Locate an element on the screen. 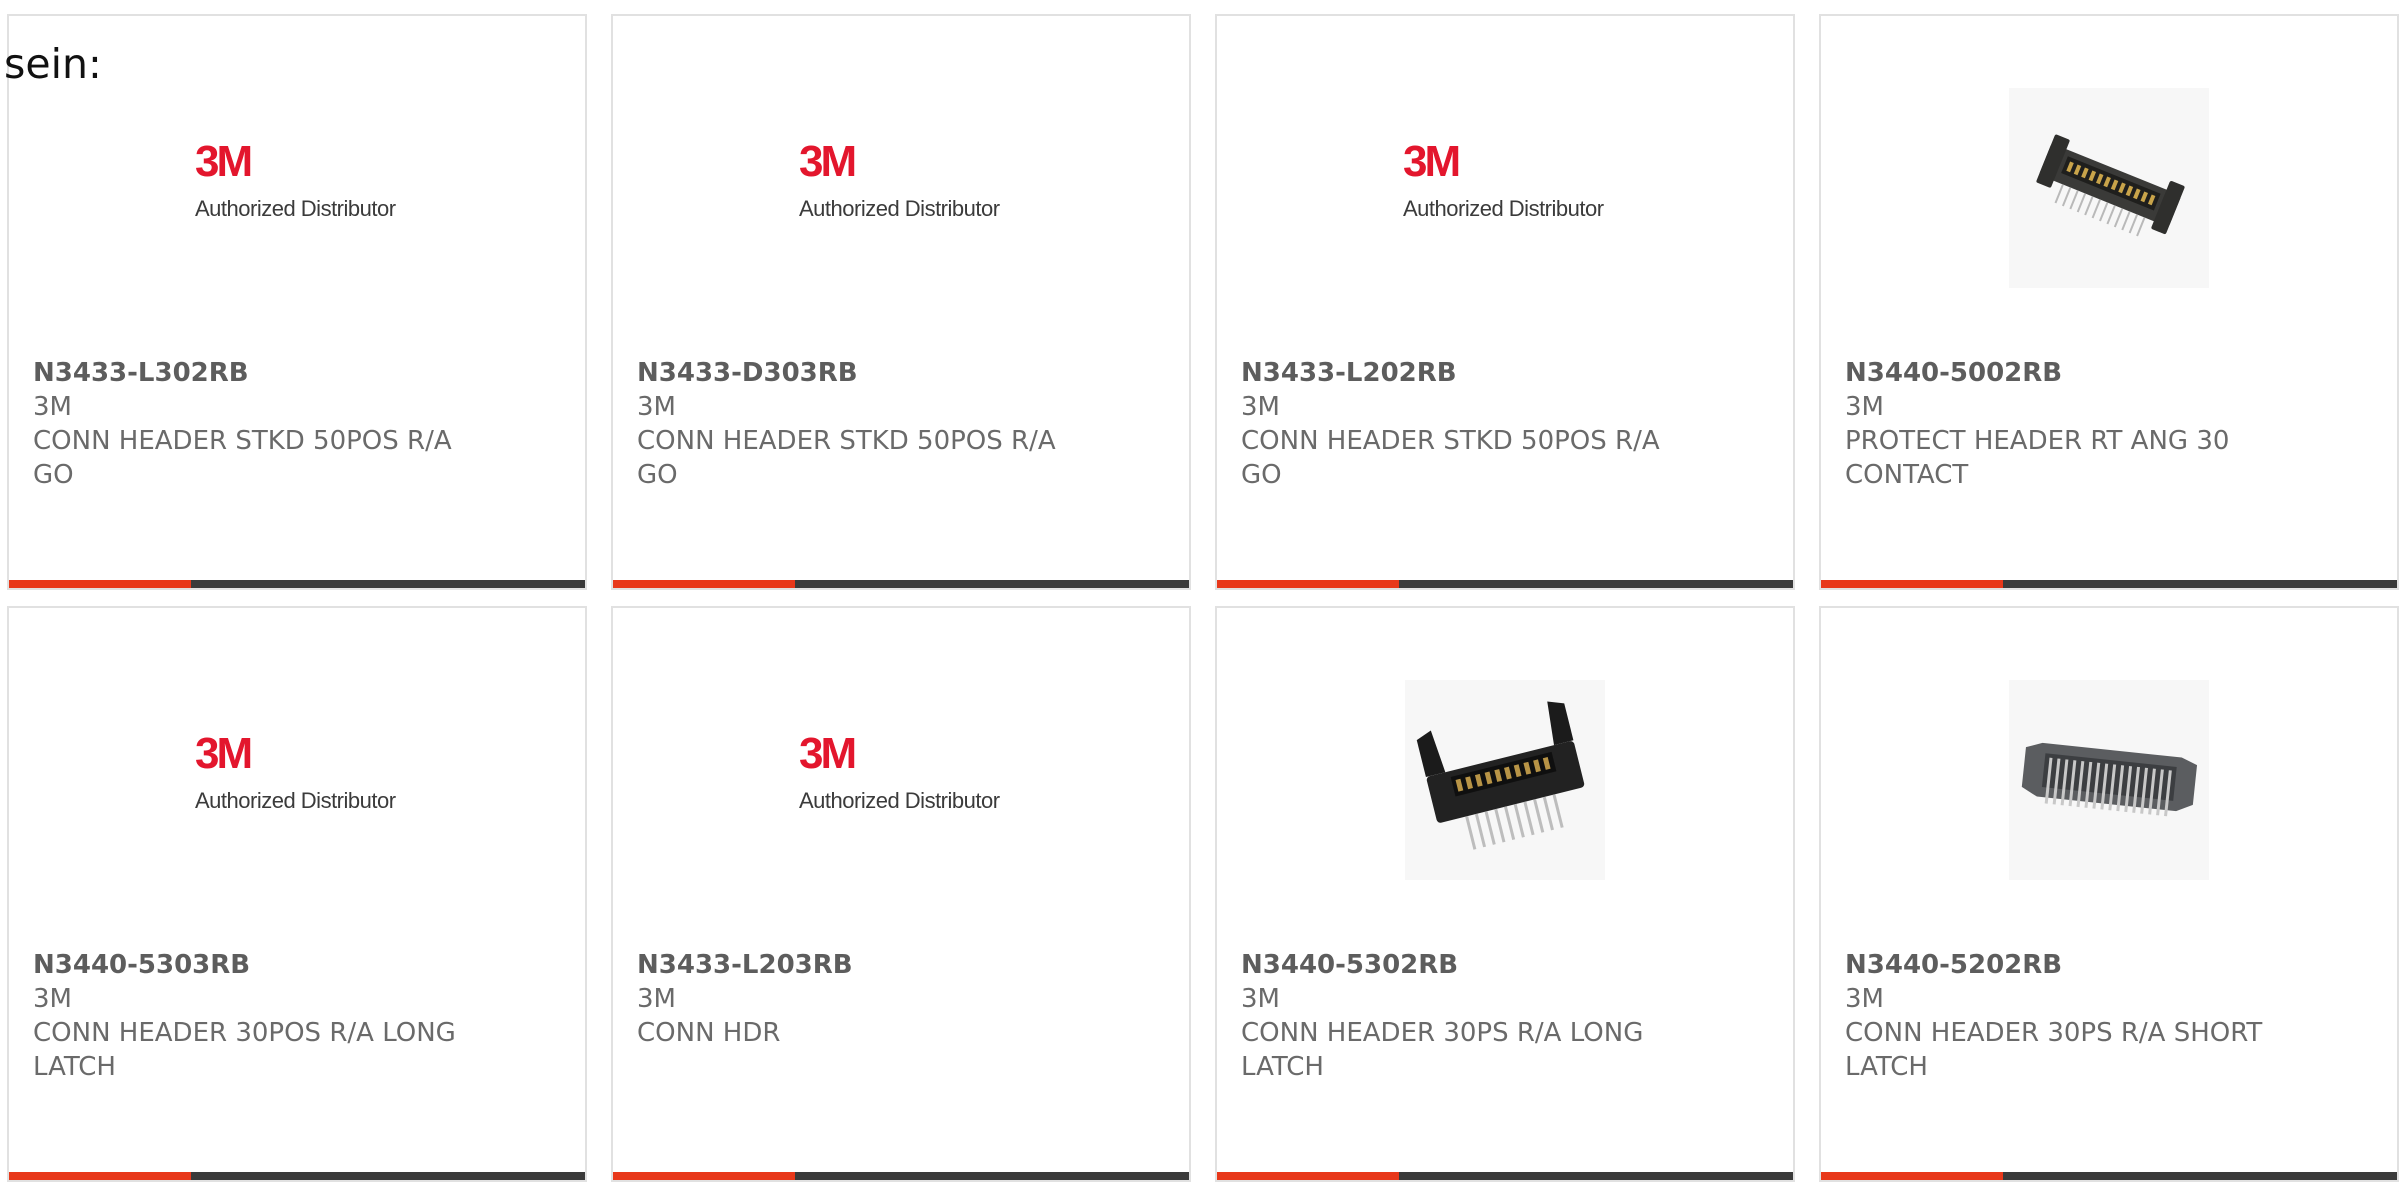 This screenshot has height=1182, width=2400. description: CONN HEADER 30PS R/A SHORT LATCH is located at coordinates (2054, 1050).